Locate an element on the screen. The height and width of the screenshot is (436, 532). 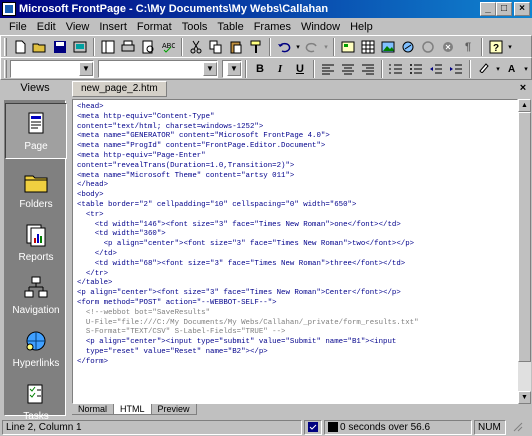
code-line: <td width="360"> is located at coordinates (295, 235).